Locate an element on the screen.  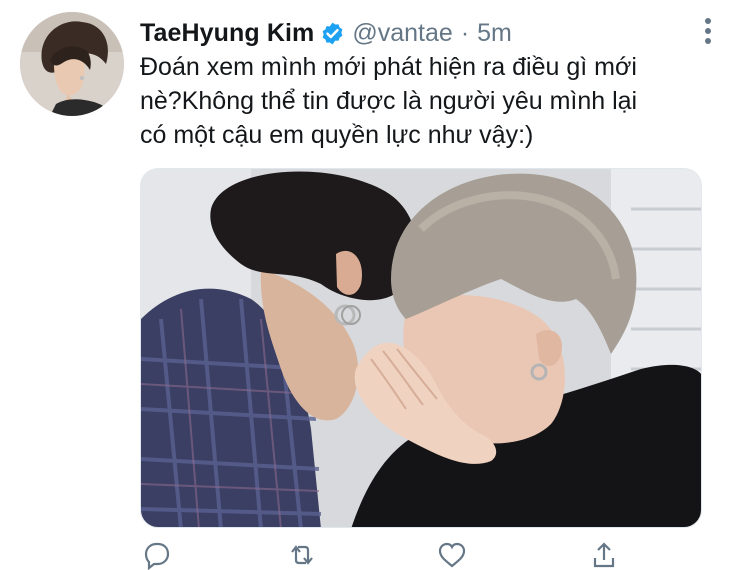
reply-icon is located at coordinates (156, 555).